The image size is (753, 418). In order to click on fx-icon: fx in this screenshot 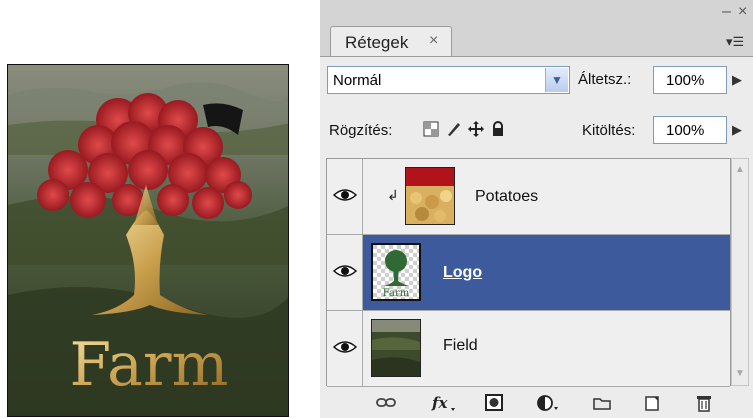, I will do `click(444, 403)`.